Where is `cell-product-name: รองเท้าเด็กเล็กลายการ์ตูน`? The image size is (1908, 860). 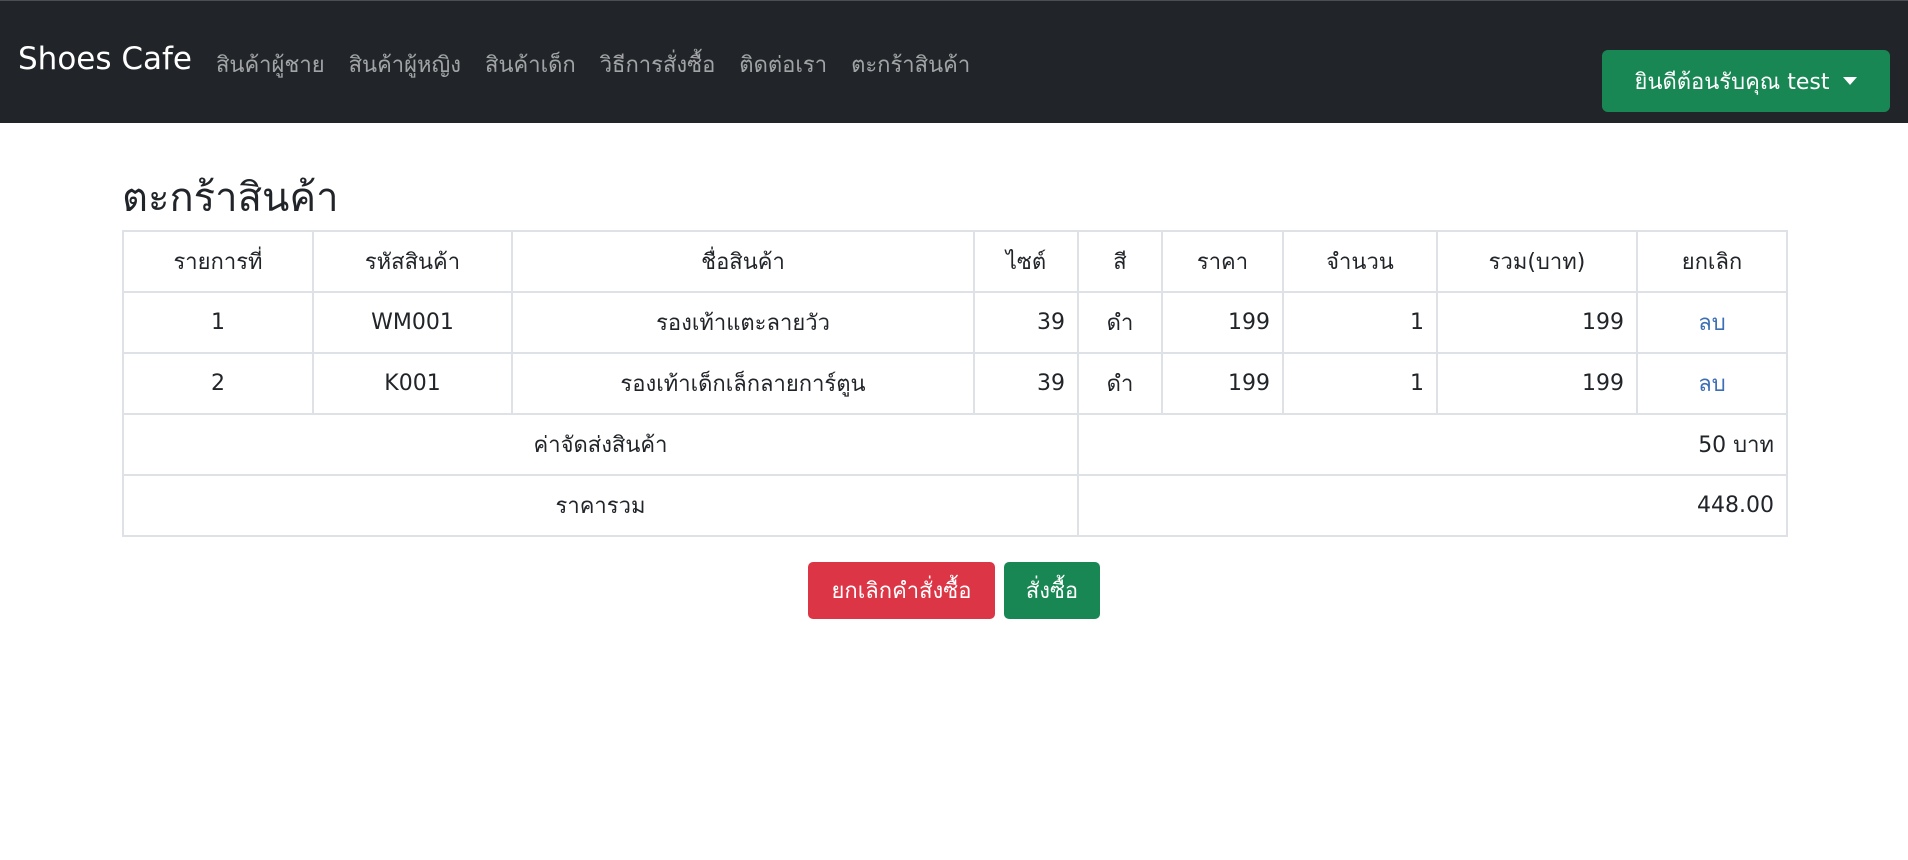
cell-product-name: รองเท้าเด็กเล็กลายการ์ตูน is located at coordinates (743, 383).